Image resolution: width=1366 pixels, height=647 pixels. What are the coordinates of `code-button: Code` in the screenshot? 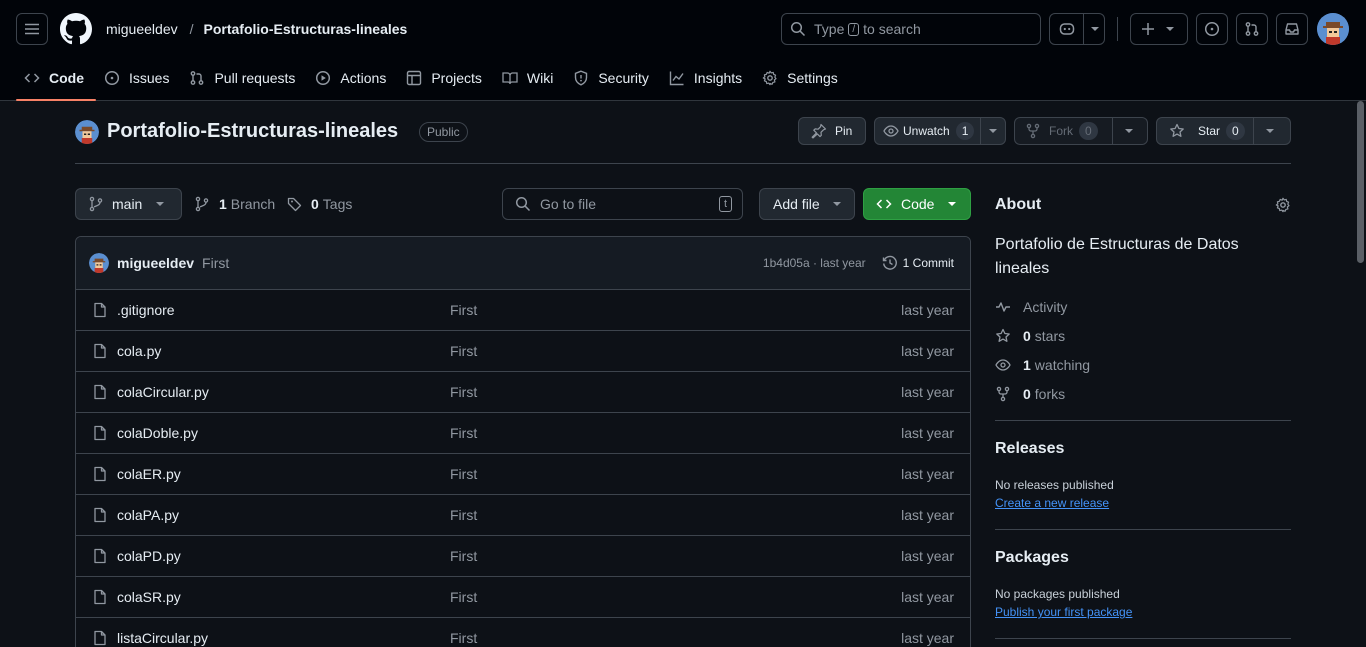 It's located at (917, 204).